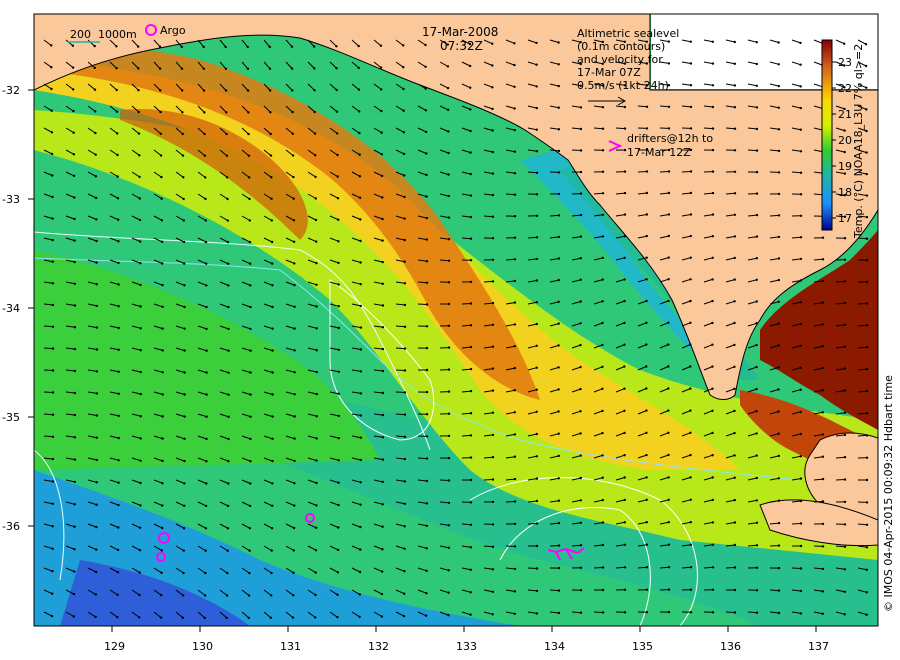  What do you see at coordinates (173, 30) in the screenshot?
I see `argo-legend-label: Argo` at bounding box center [173, 30].